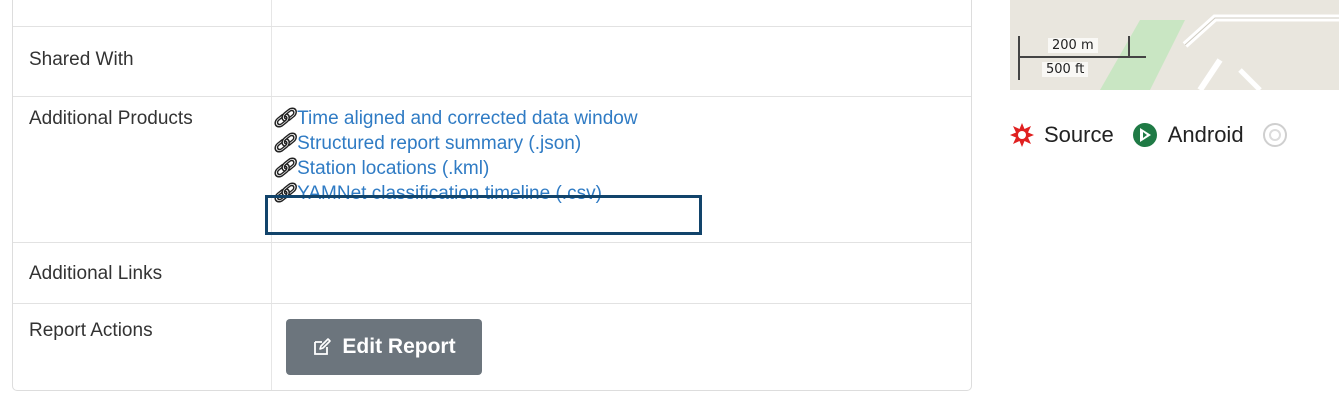 The image size is (1339, 419). I want to click on station-icon-partial, so click(1274, 135).